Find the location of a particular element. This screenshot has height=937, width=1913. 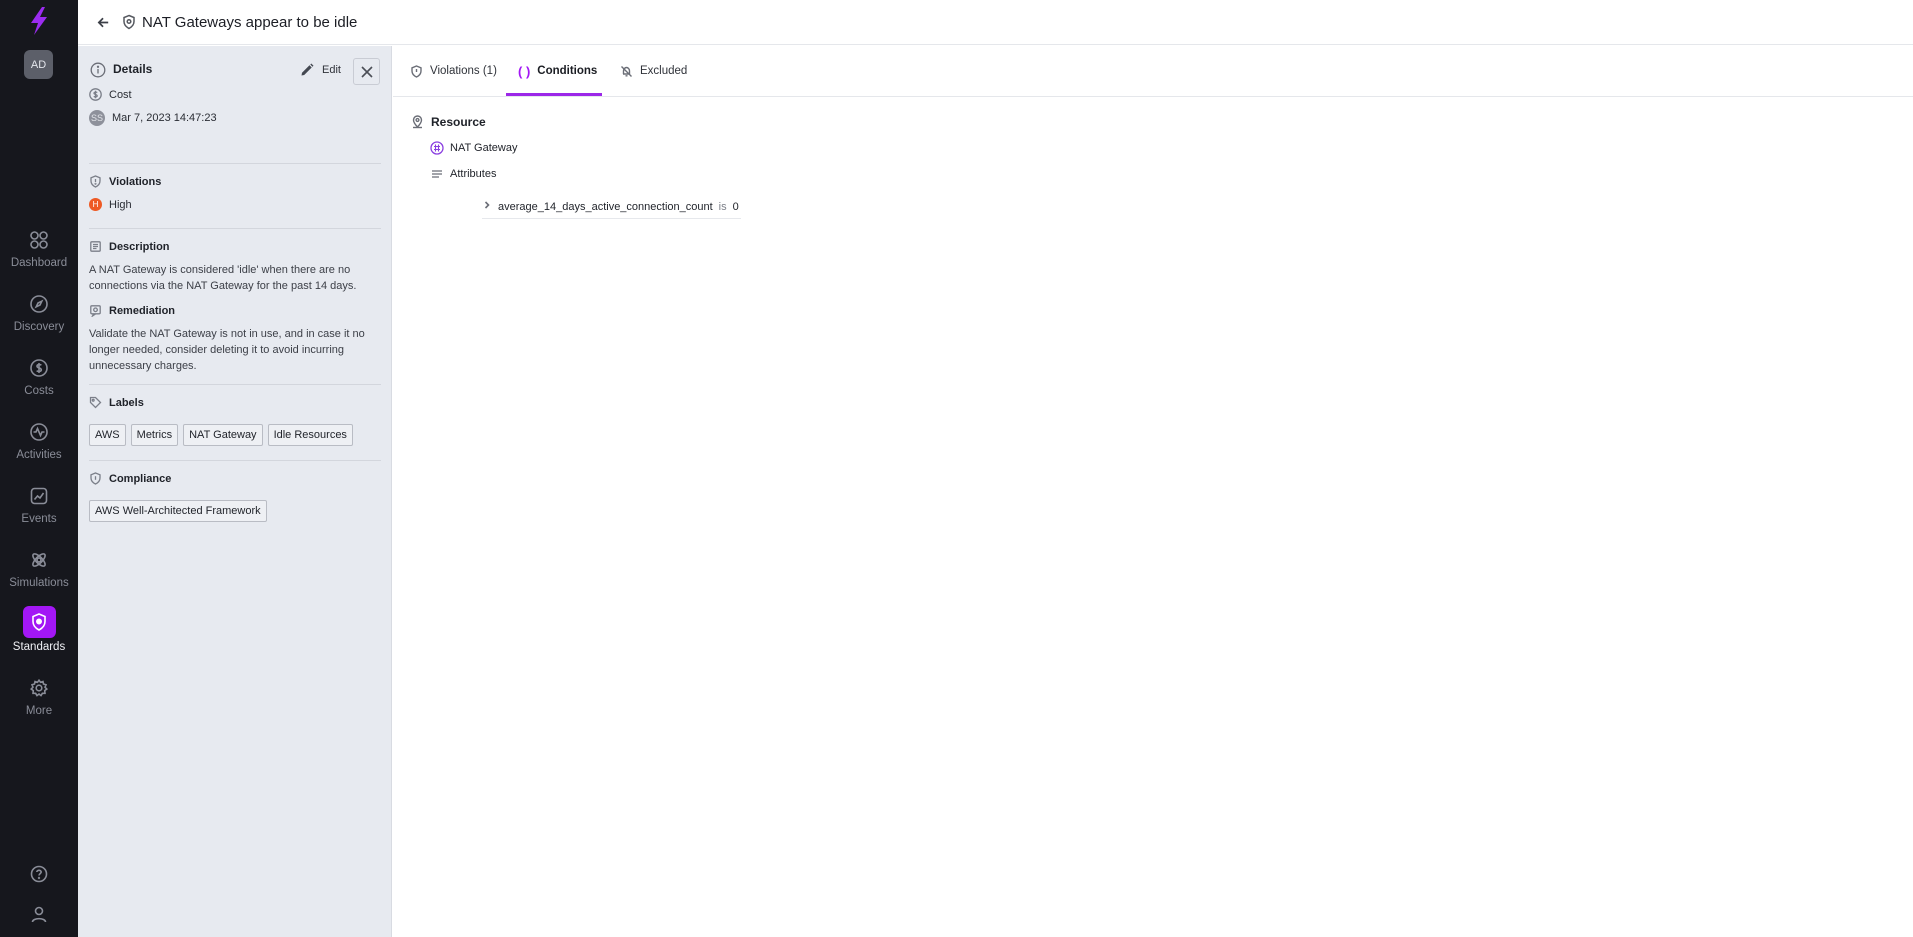

nav-label: More is located at coordinates (39, 711).